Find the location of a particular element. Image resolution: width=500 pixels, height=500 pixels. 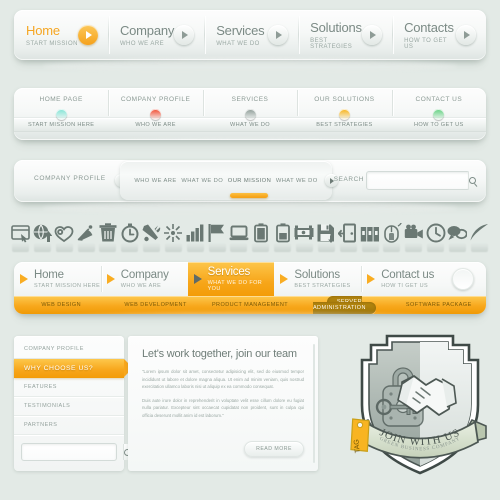

navbar-primary-item-contacts: Contacts HOW TO GET US is located at coordinates (439, 35).